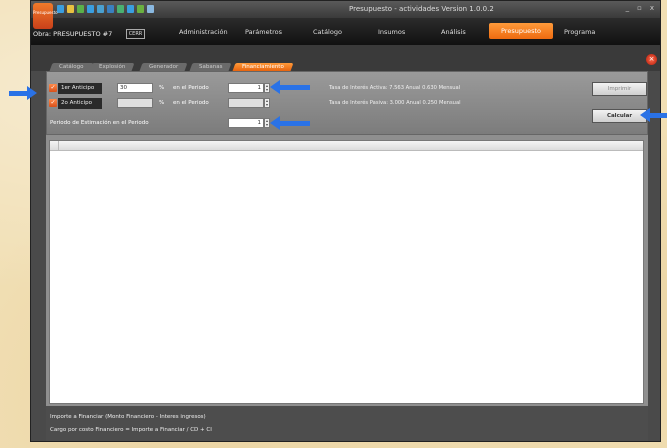  I want to click on menu-insumos: Insumos, so click(391, 32).